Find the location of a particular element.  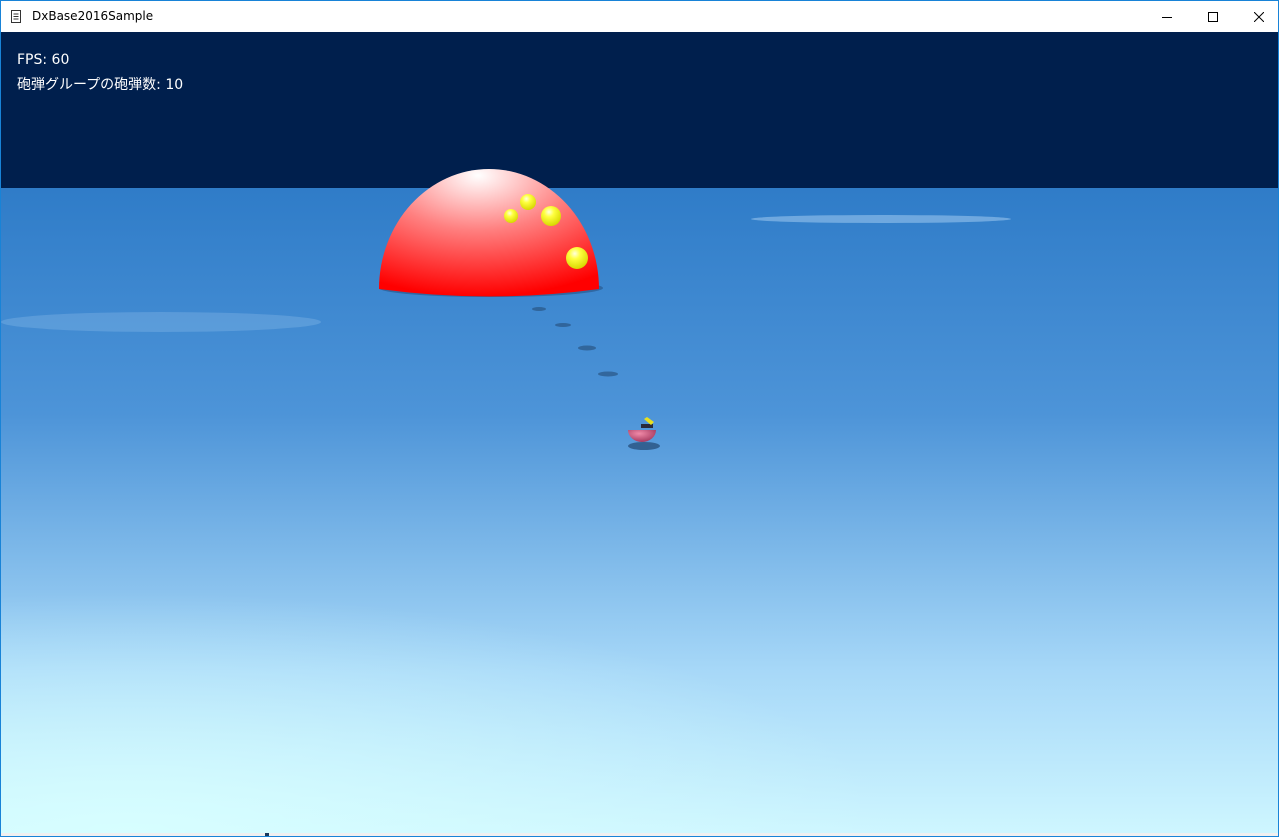

window-title: DxBase2016Sample is located at coordinates (93, 16).